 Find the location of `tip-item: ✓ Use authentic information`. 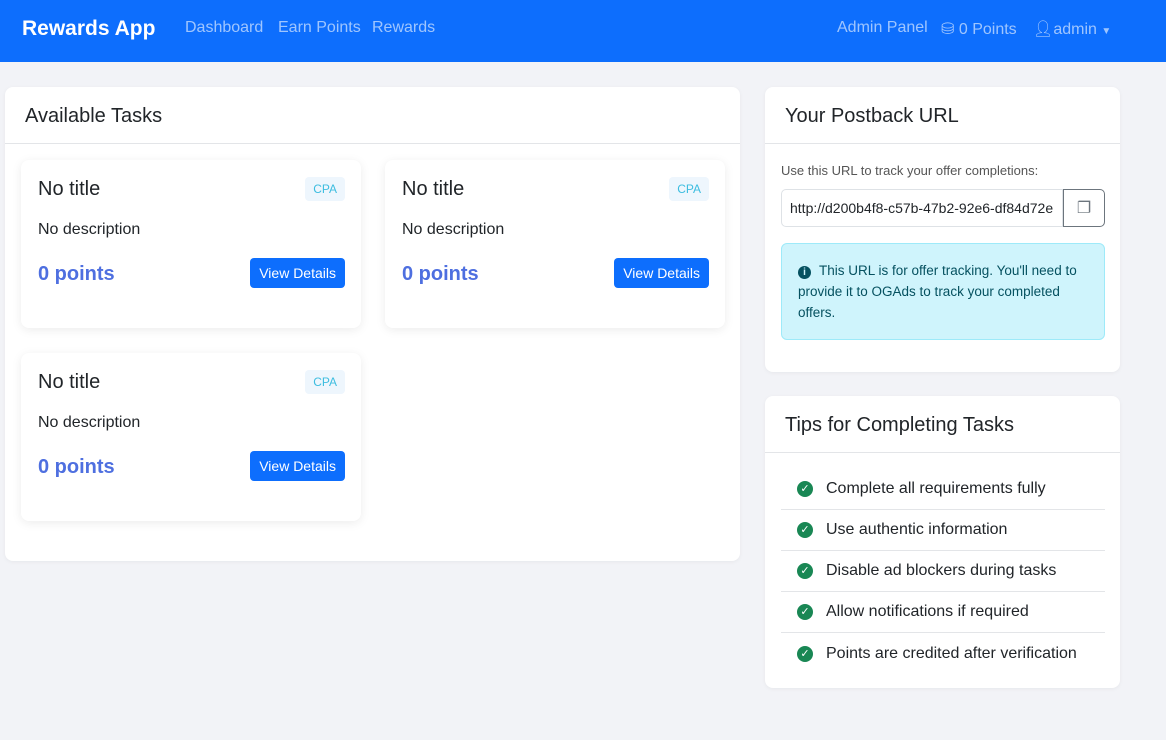

tip-item: ✓ Use authentic information is located at coordinates (943, 530).